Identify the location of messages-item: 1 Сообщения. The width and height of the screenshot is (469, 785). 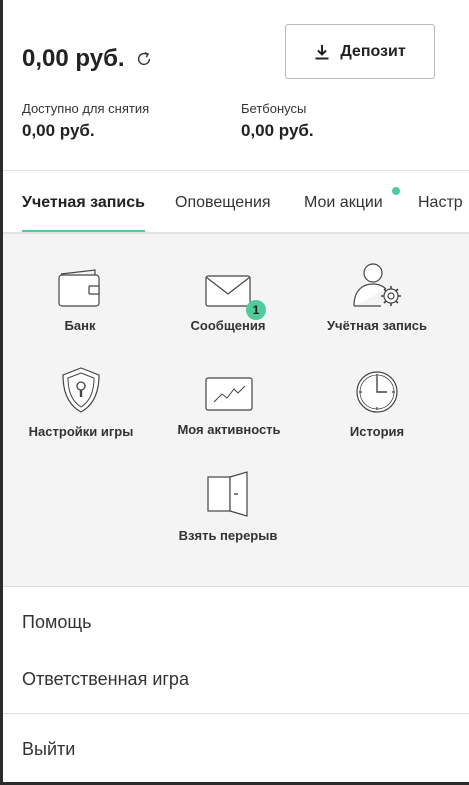
(228, 300).